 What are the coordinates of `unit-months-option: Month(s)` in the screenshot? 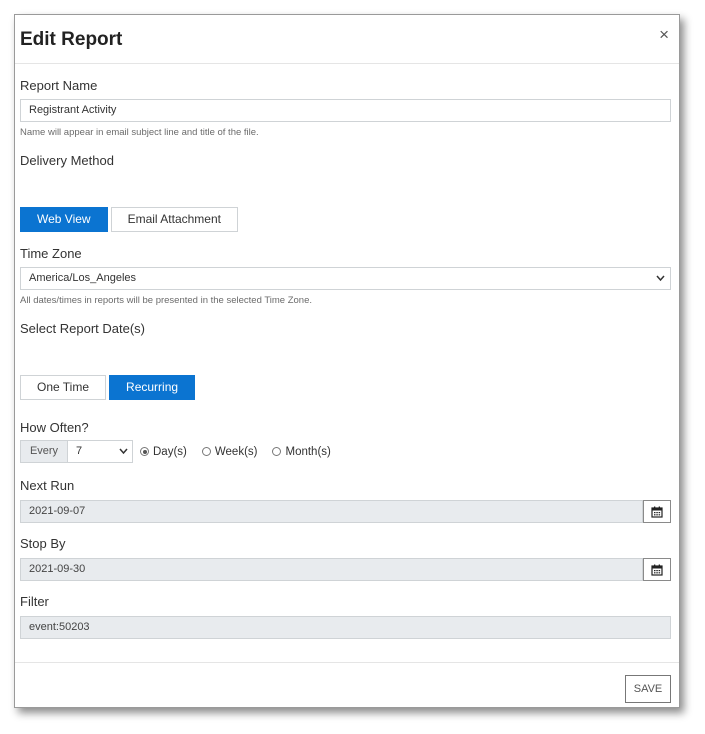 It's located at (301, 451).